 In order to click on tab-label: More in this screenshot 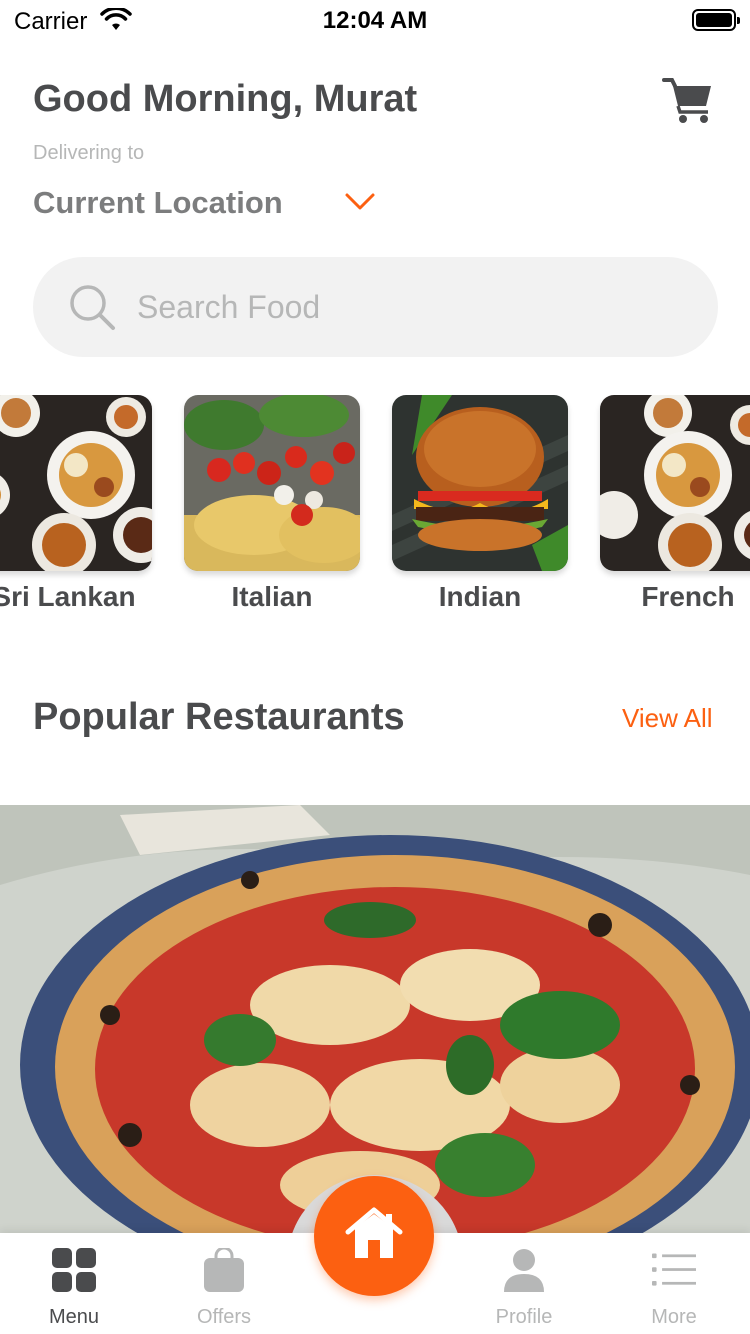, I will do `click(674, 1317)`.